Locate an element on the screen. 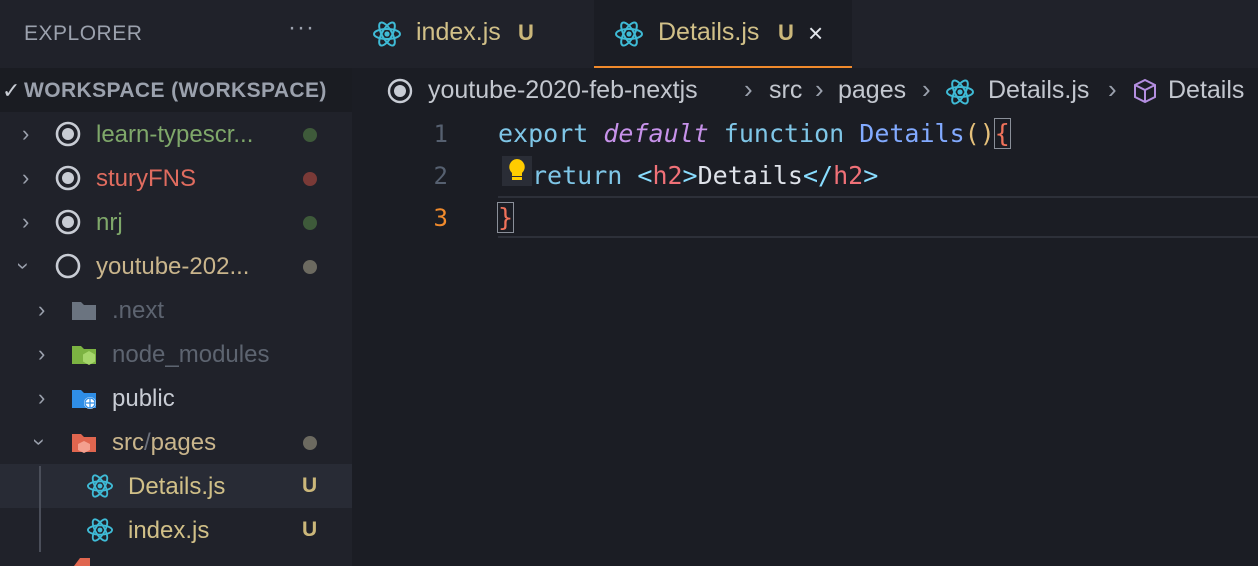 The image size is (1258, 566). folder-name-src: src is located at coordinates (128, 442).